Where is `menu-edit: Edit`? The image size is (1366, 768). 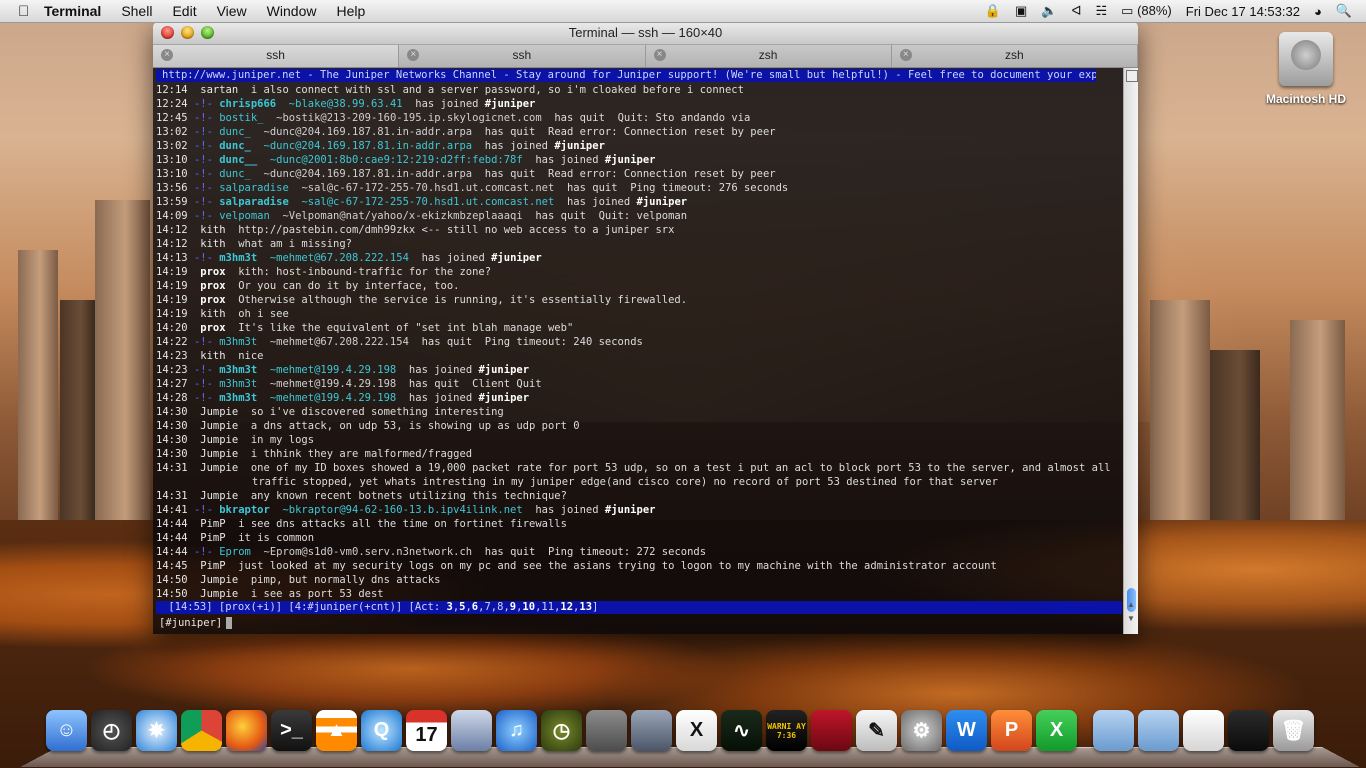 menu-edit: Edit is located at coordinates (184, 11).